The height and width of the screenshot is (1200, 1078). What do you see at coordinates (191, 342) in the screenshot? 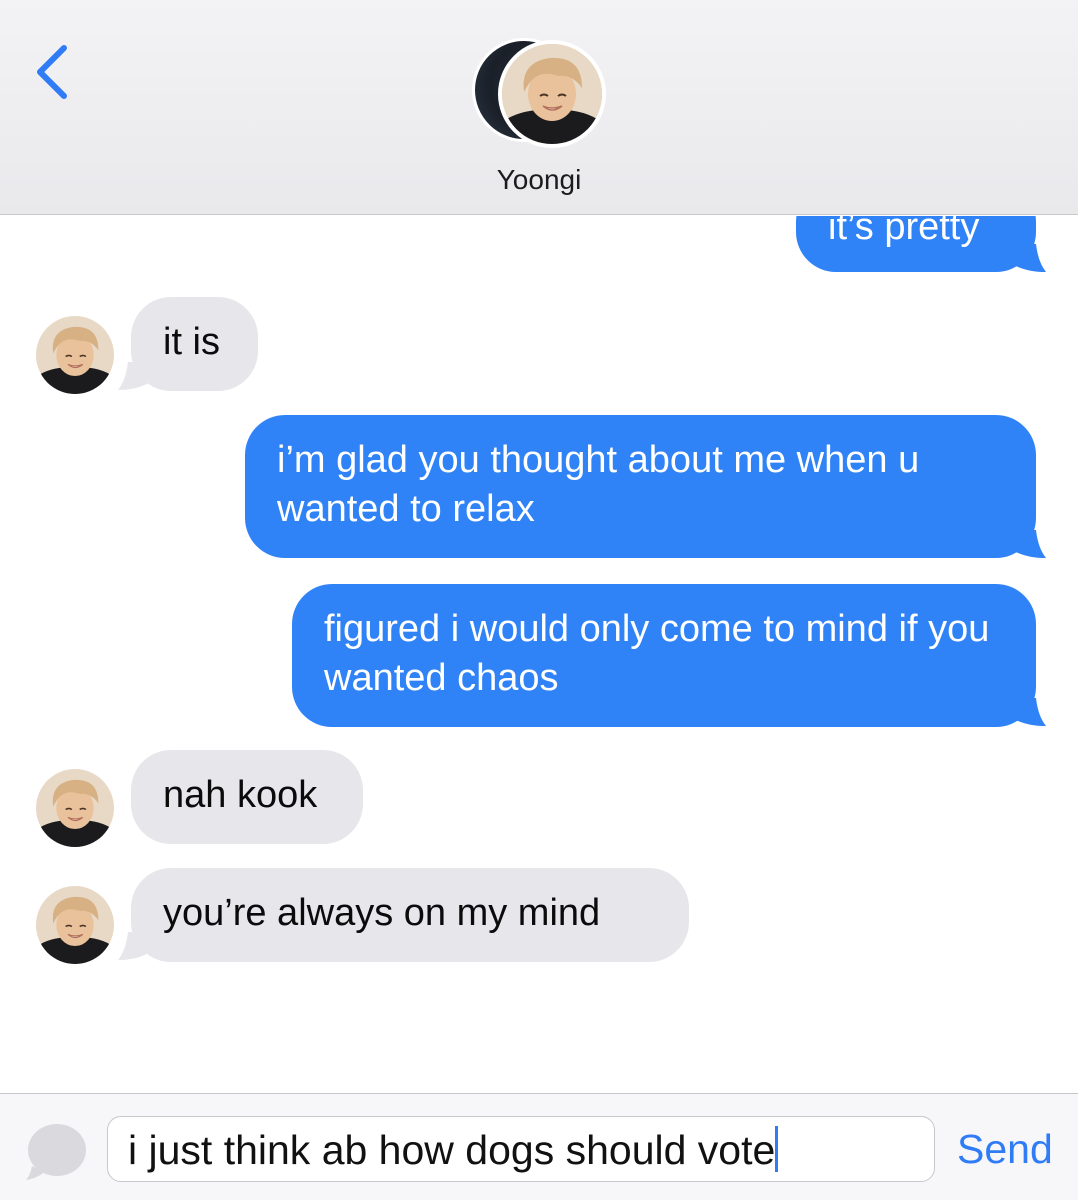
I see `message-text: it is` at bounding box center [191, 342].